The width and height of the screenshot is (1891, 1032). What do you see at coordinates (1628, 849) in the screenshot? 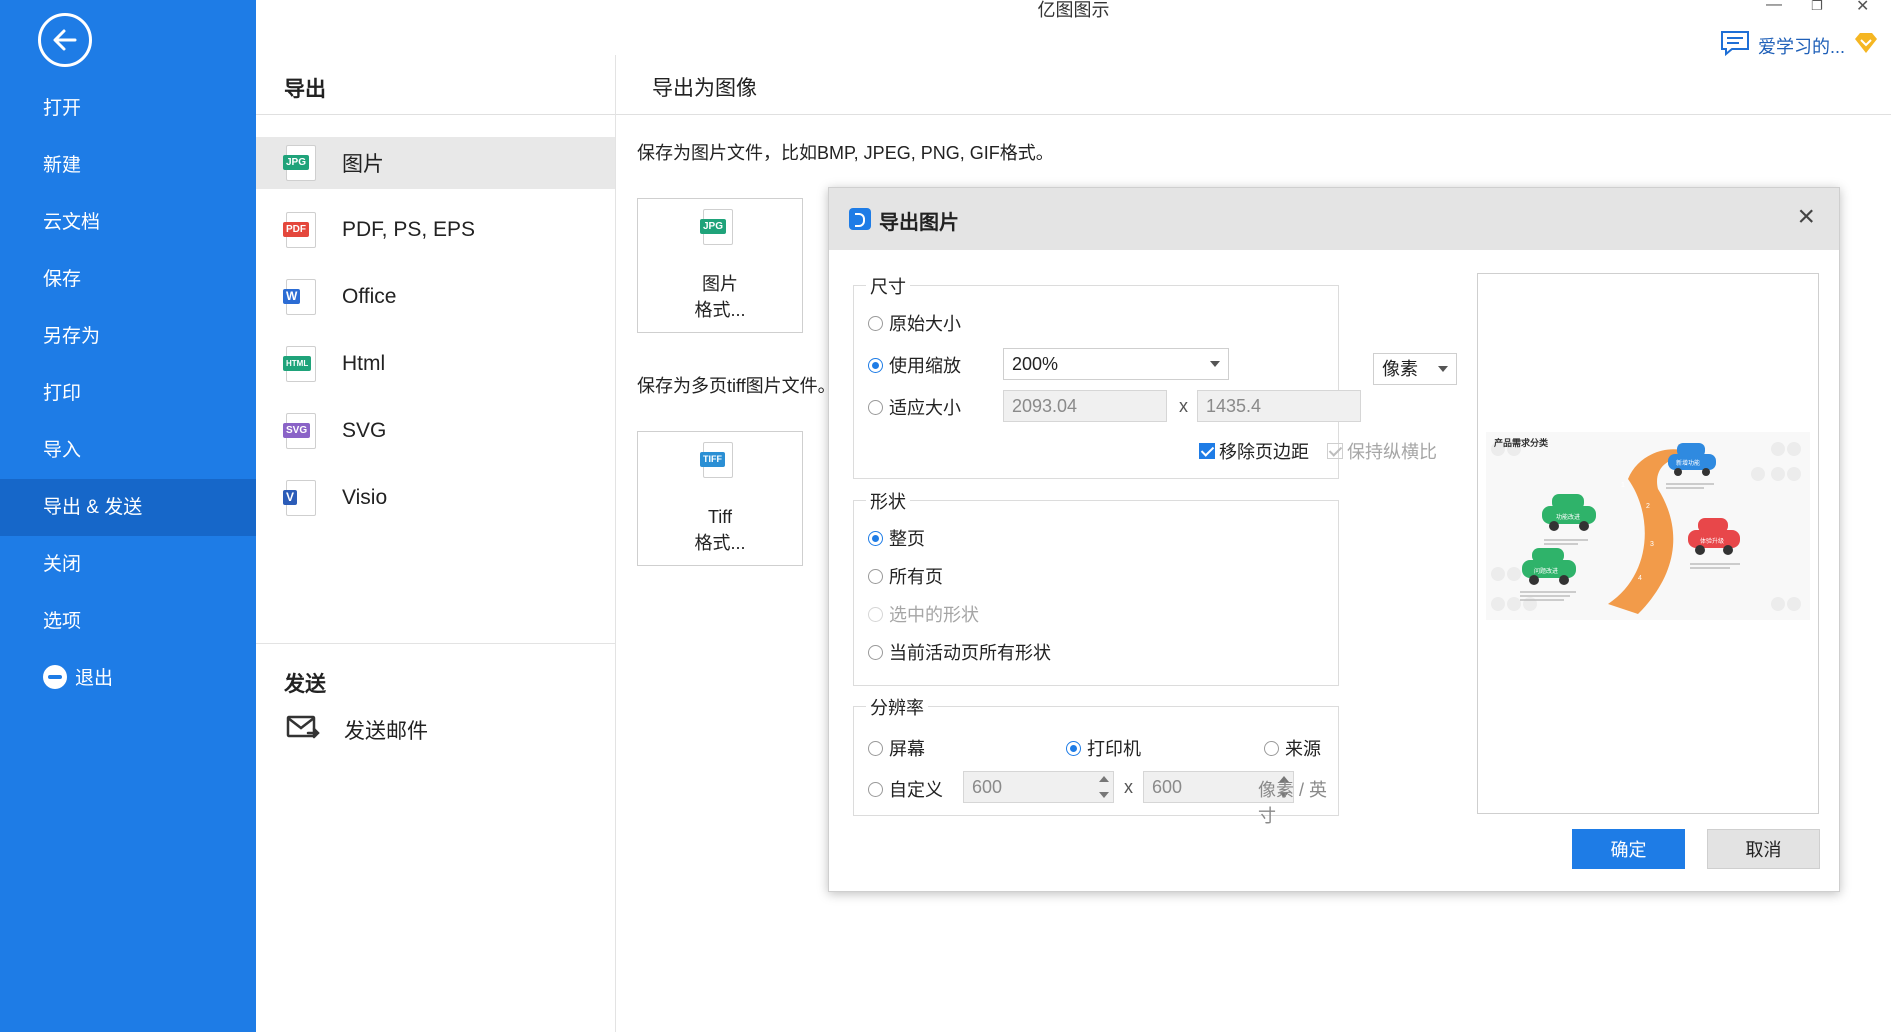
I see `ok-button: 确定` at bounding box center [1628, 849].